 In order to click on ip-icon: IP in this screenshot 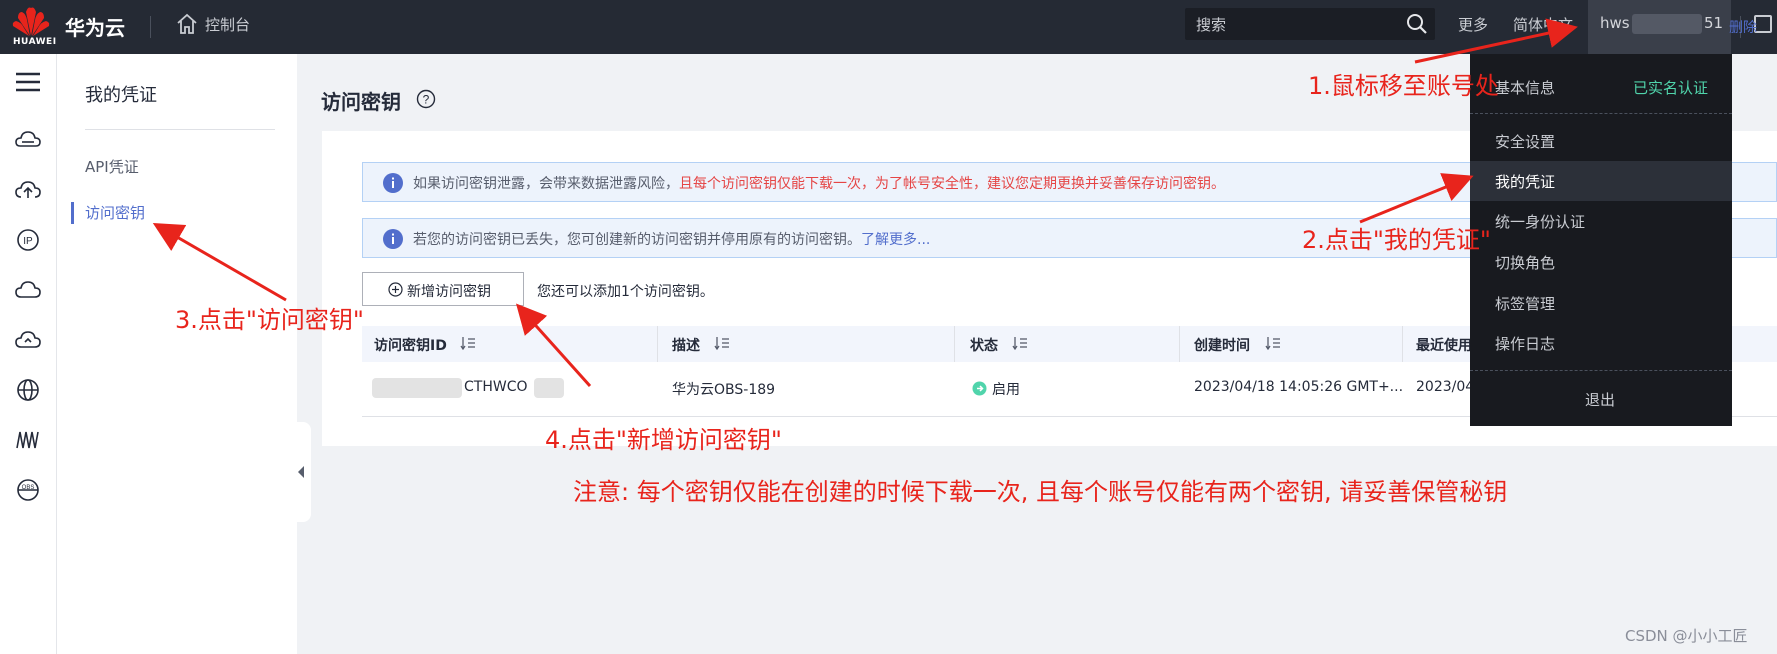, I will do `click(28, 240)`.